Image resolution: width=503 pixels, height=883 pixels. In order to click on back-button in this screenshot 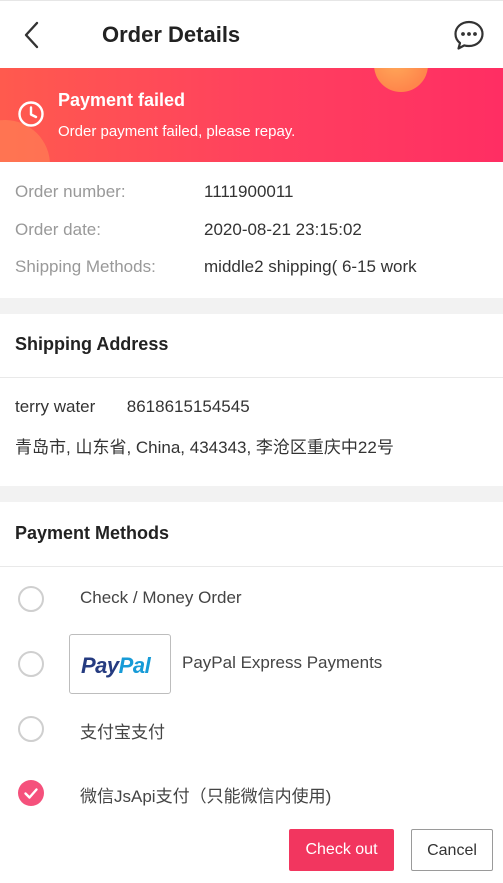, I will do `click(33, 35)`.